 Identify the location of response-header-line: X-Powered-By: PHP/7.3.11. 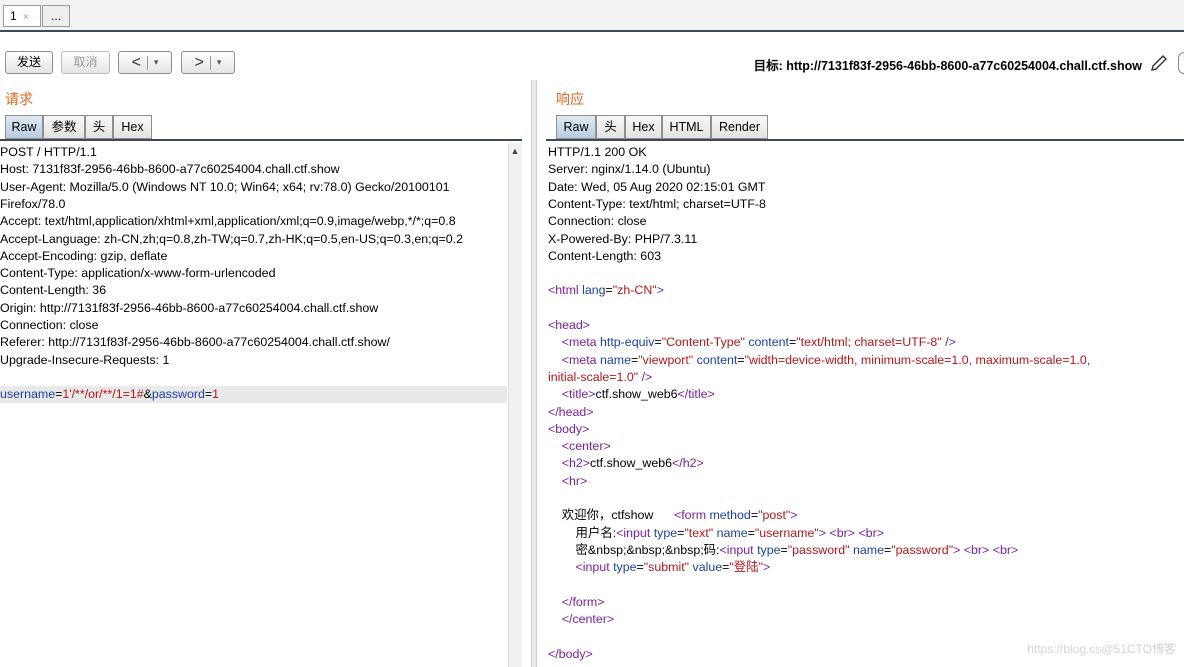
(623, 238).